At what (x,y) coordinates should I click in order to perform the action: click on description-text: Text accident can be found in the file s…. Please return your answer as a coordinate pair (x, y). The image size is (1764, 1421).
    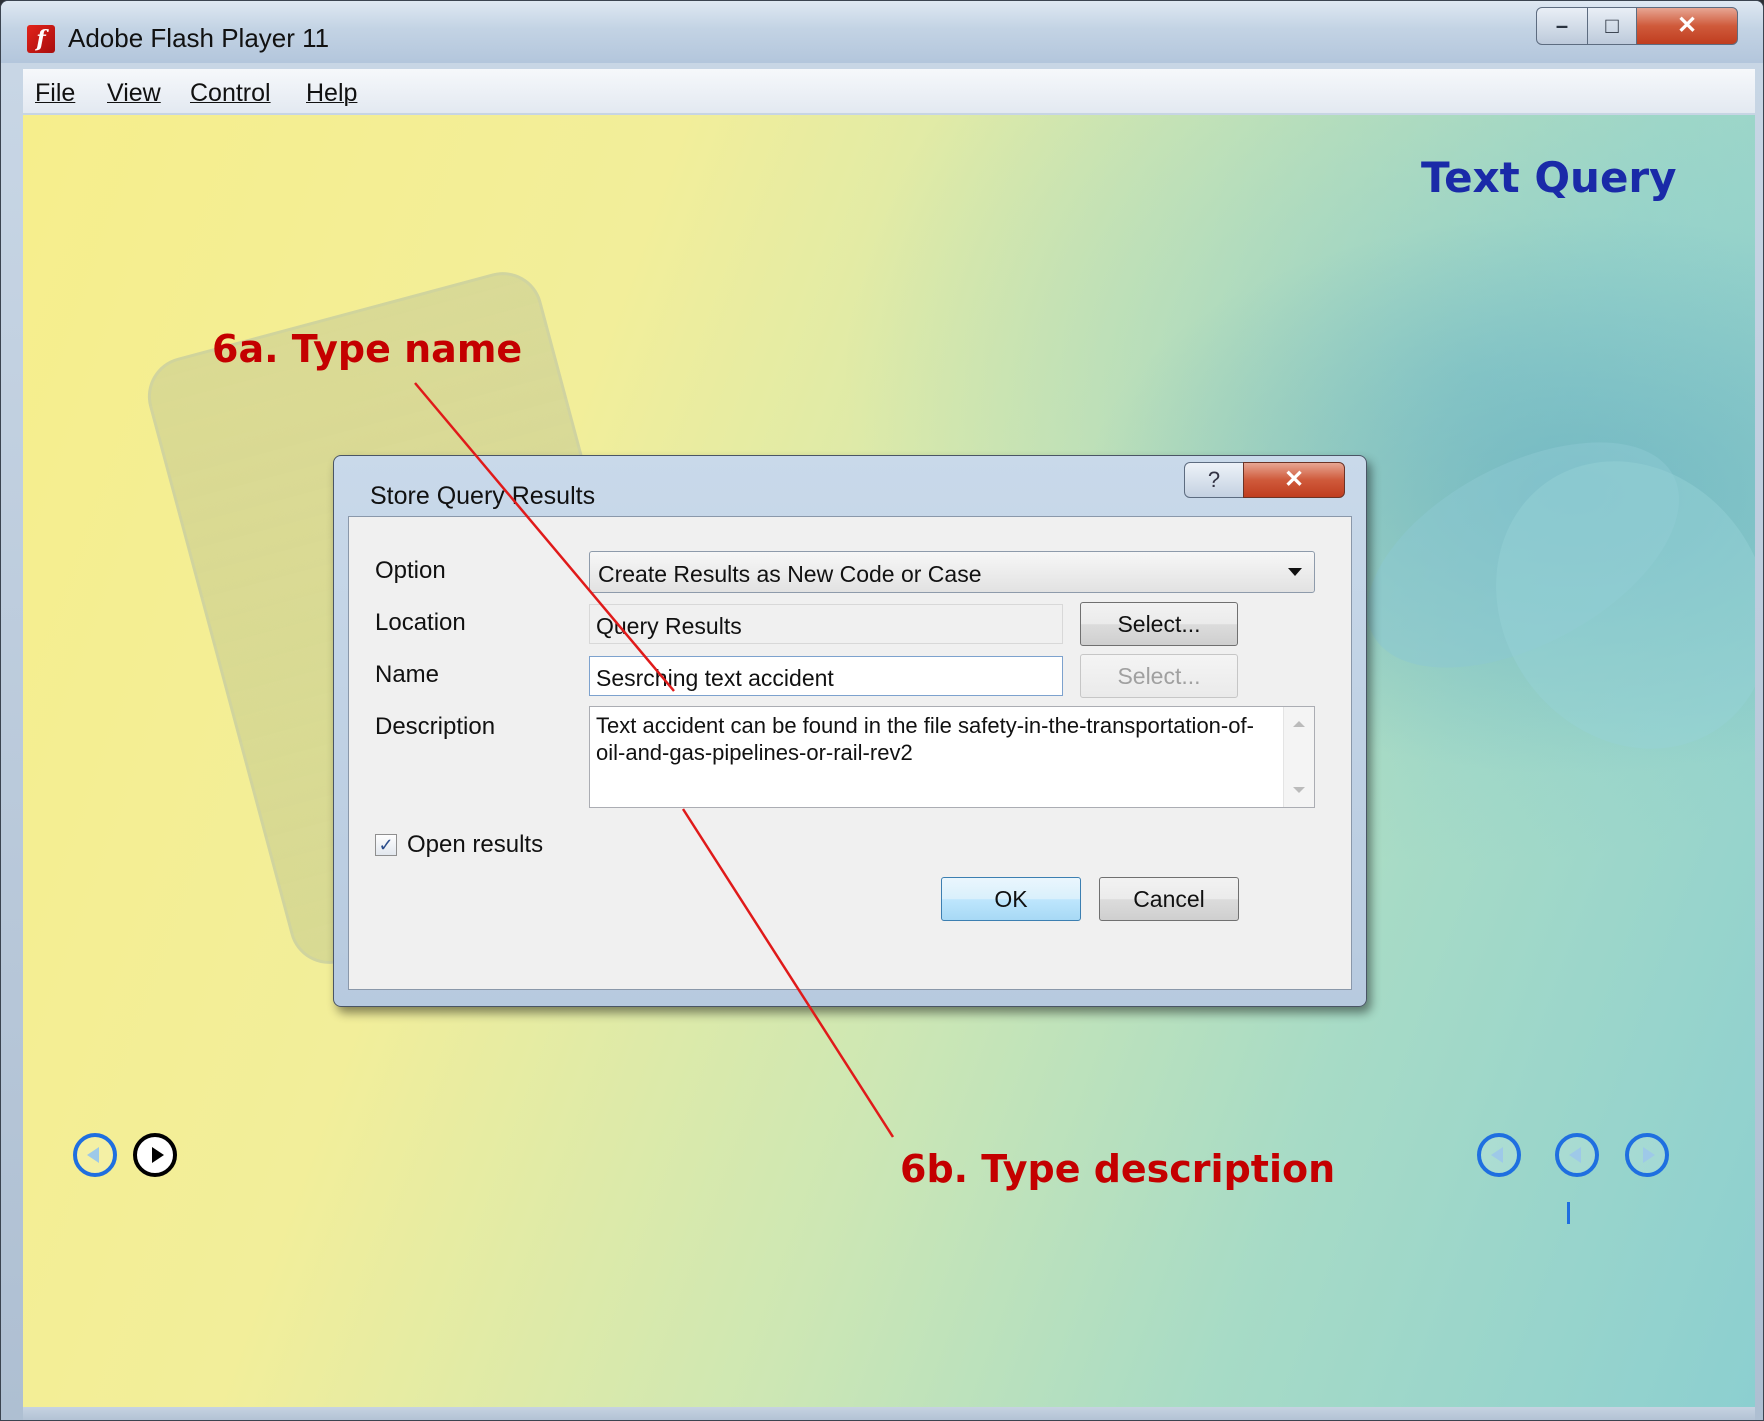
    Looking at the image, I should click on (925, 739).